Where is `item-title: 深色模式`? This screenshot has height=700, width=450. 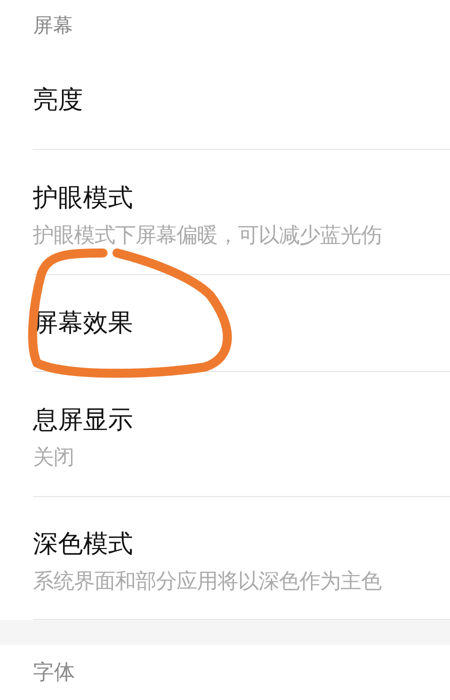
item-title: 深色模式 is located at coordinates (83, 544).